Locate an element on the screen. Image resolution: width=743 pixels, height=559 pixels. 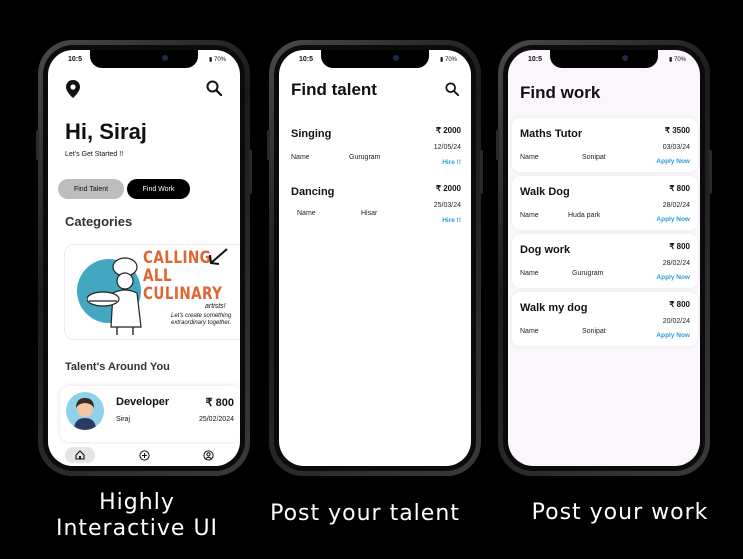
arrow-down-left-icon is located at coordinates (218, 256).